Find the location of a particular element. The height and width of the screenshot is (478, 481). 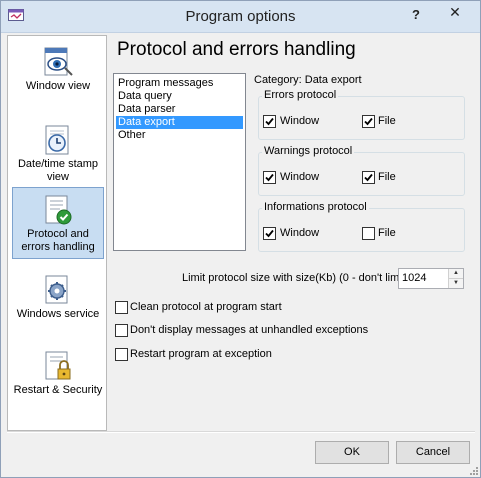

informations-window-label: Window is located at coordinates (300, 233).